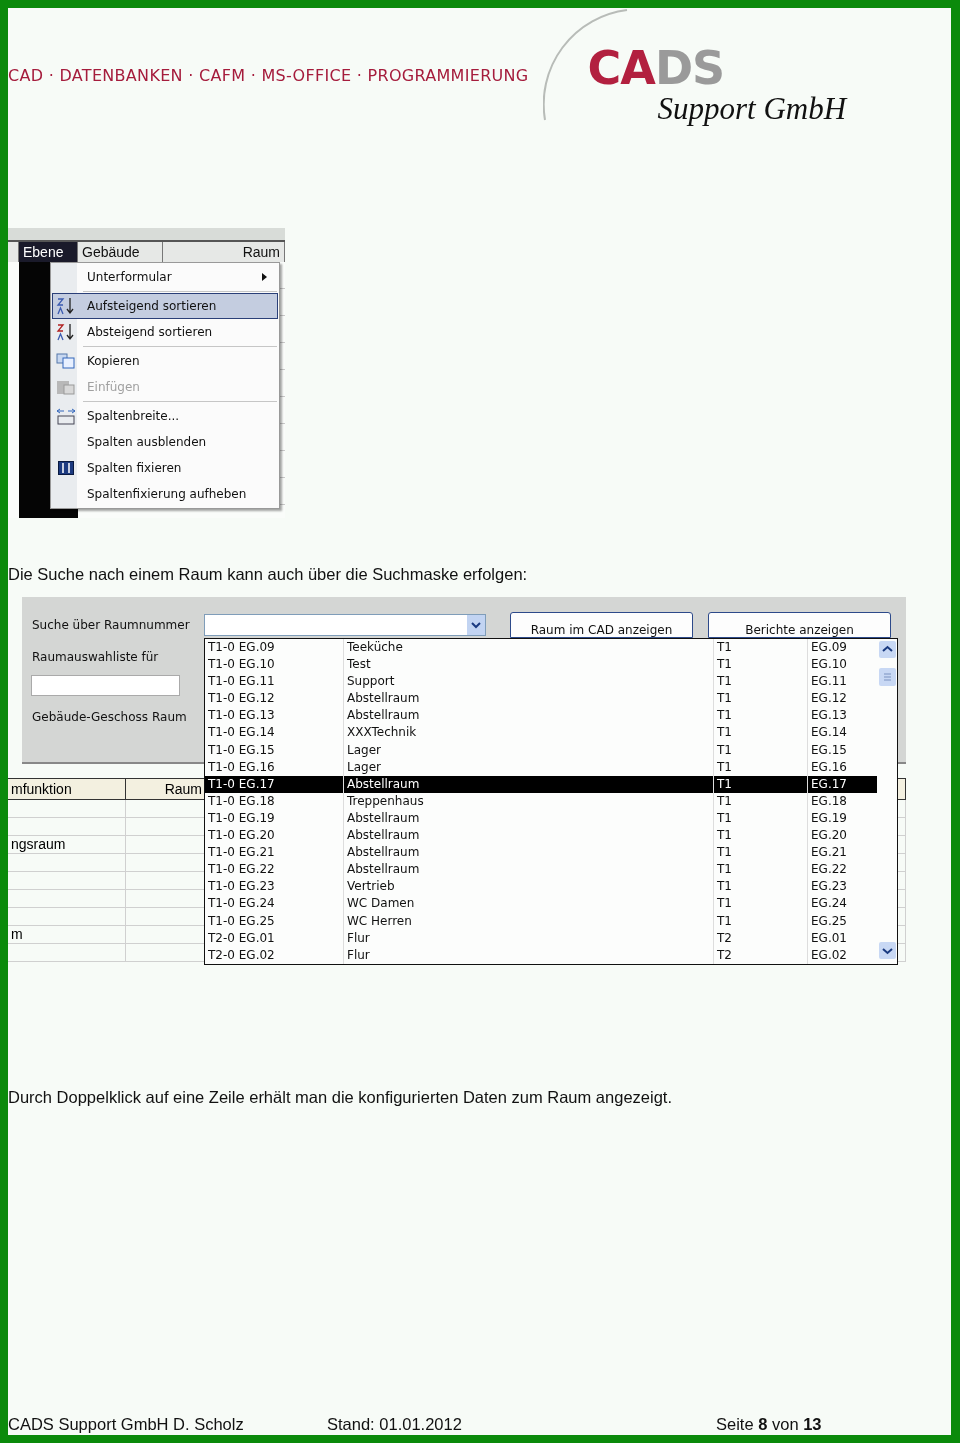 Image resolution: width=960 pixels, height=1443 pixels. What do you see at coordinates (90, 717) in the screenshot?
I see `column-label: Gebäude-Geschoss` at bounding box center [90, 717].